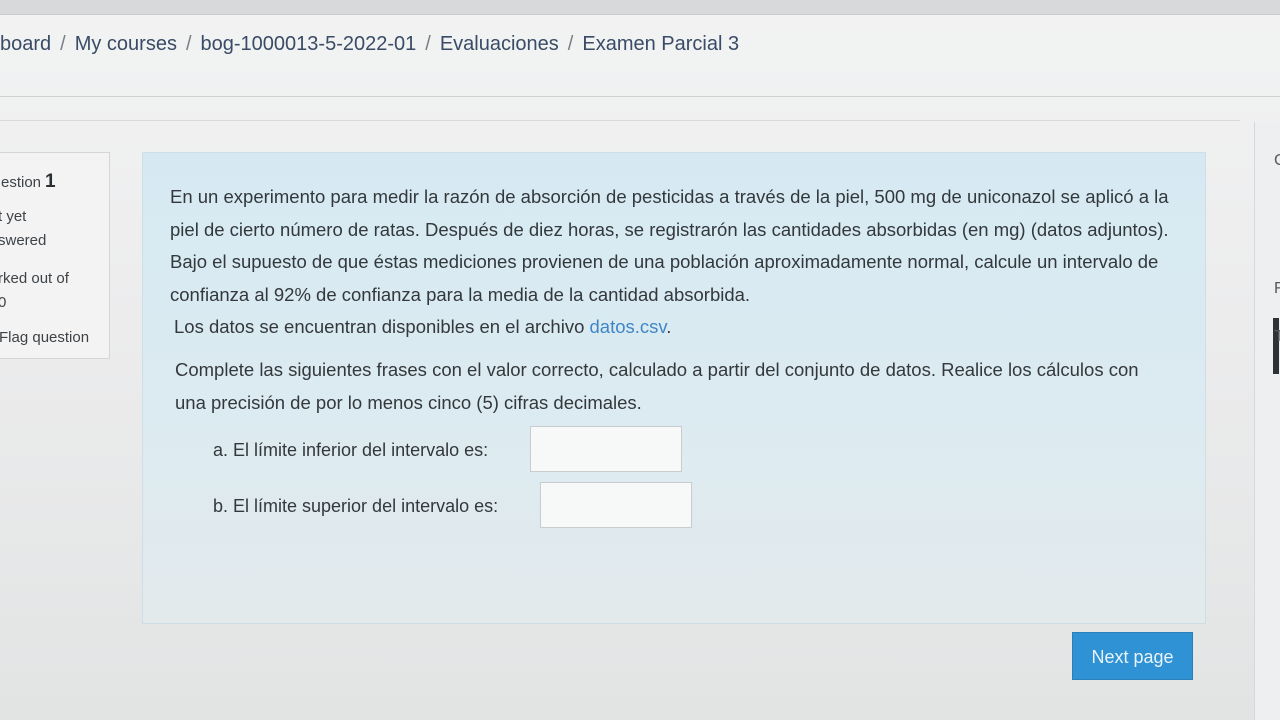 This screenshot has width=1280, height=720. What do you see at coordinates (23, 240) in the screenshot?
I see `state-line: swered` at bounding box center [23, 240].